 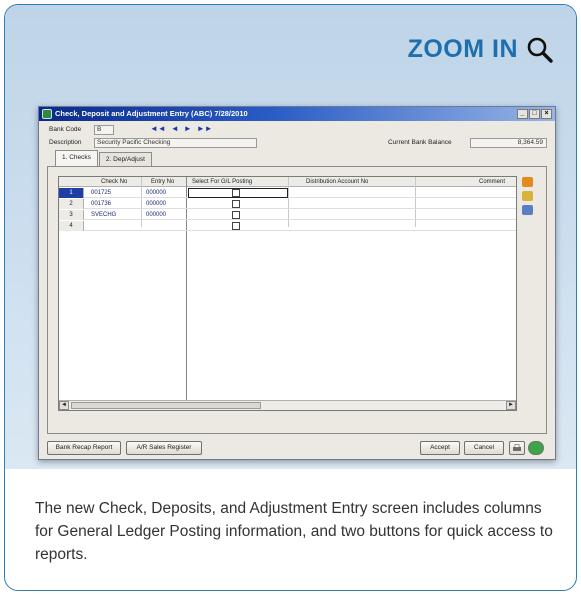 What do you see at coordinates (440, 448) in the screenshot?
I see `accept-button: Accept` at bounding box center [440, 448].